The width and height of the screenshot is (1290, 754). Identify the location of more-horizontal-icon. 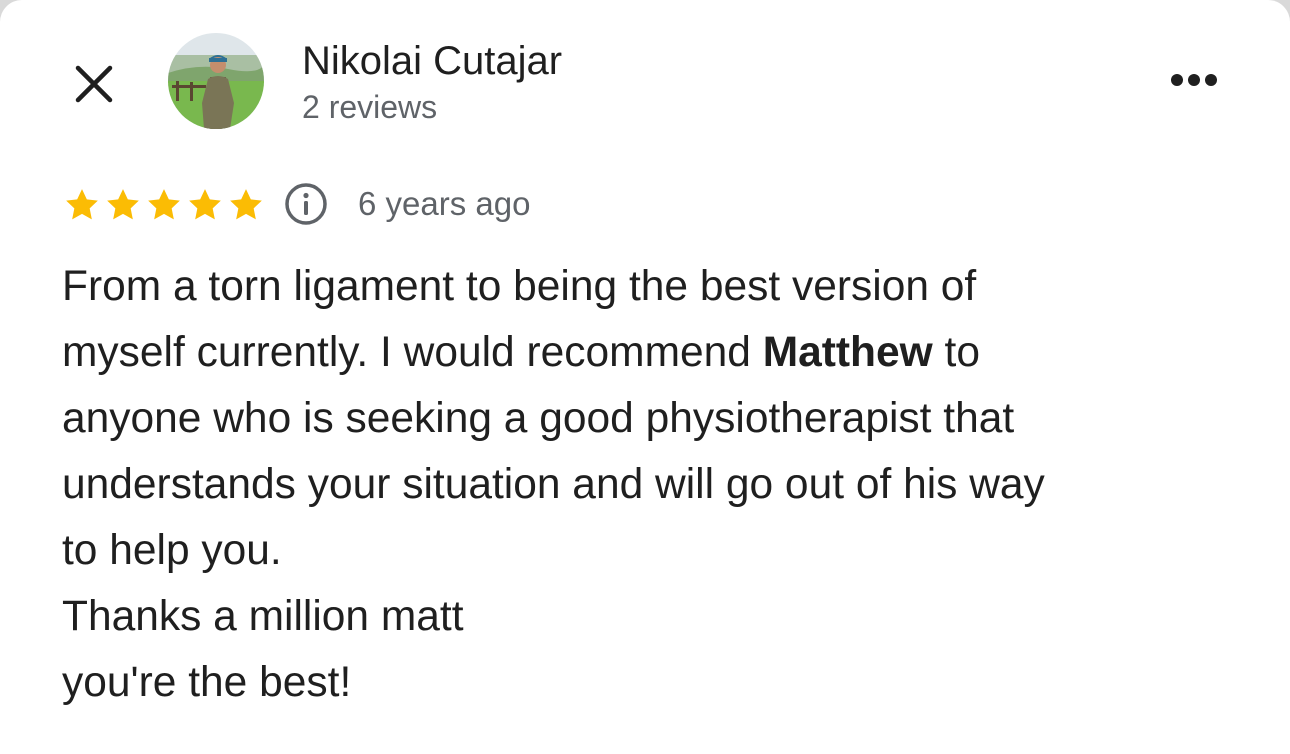
(1194, 80).